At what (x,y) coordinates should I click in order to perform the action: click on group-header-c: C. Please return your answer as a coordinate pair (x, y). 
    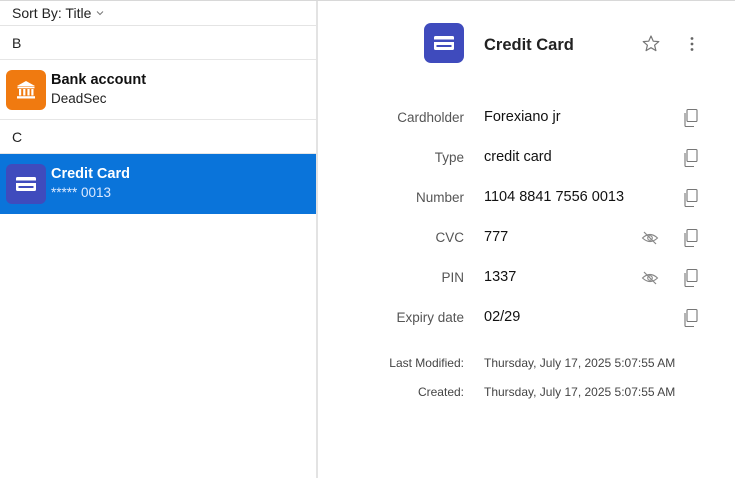
    Looking at the image, I should click on (158, 137).